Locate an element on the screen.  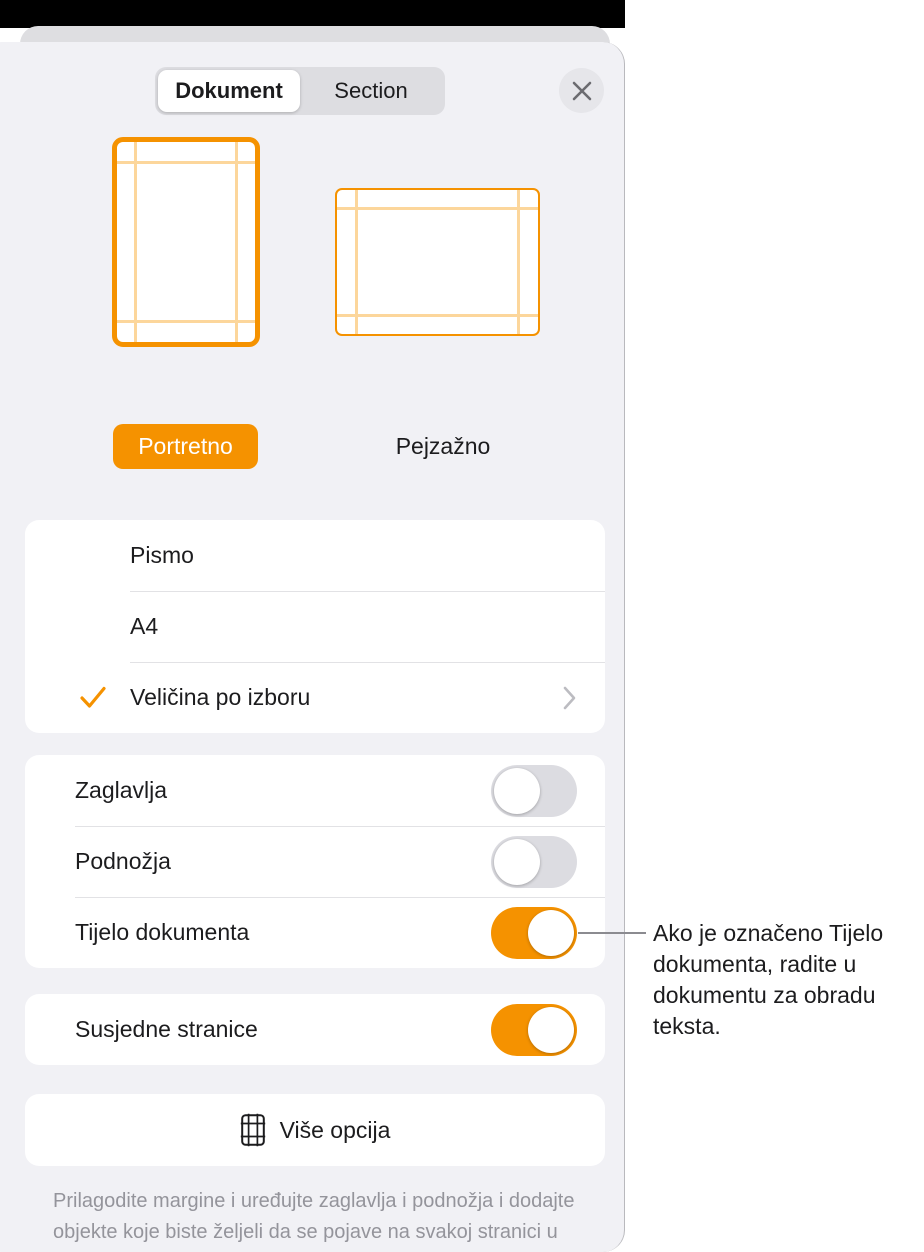
more-options-label: Više opcija is located at coordinates (335, 1129).